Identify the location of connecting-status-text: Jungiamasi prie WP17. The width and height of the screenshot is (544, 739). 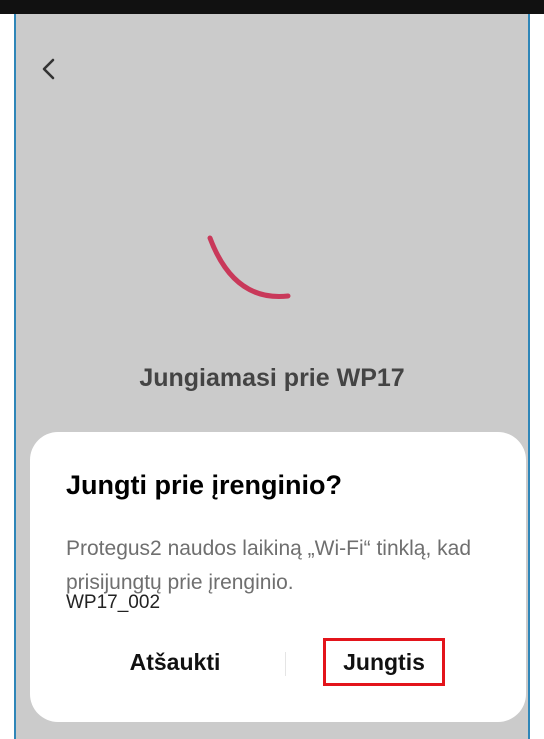
(272, 378).